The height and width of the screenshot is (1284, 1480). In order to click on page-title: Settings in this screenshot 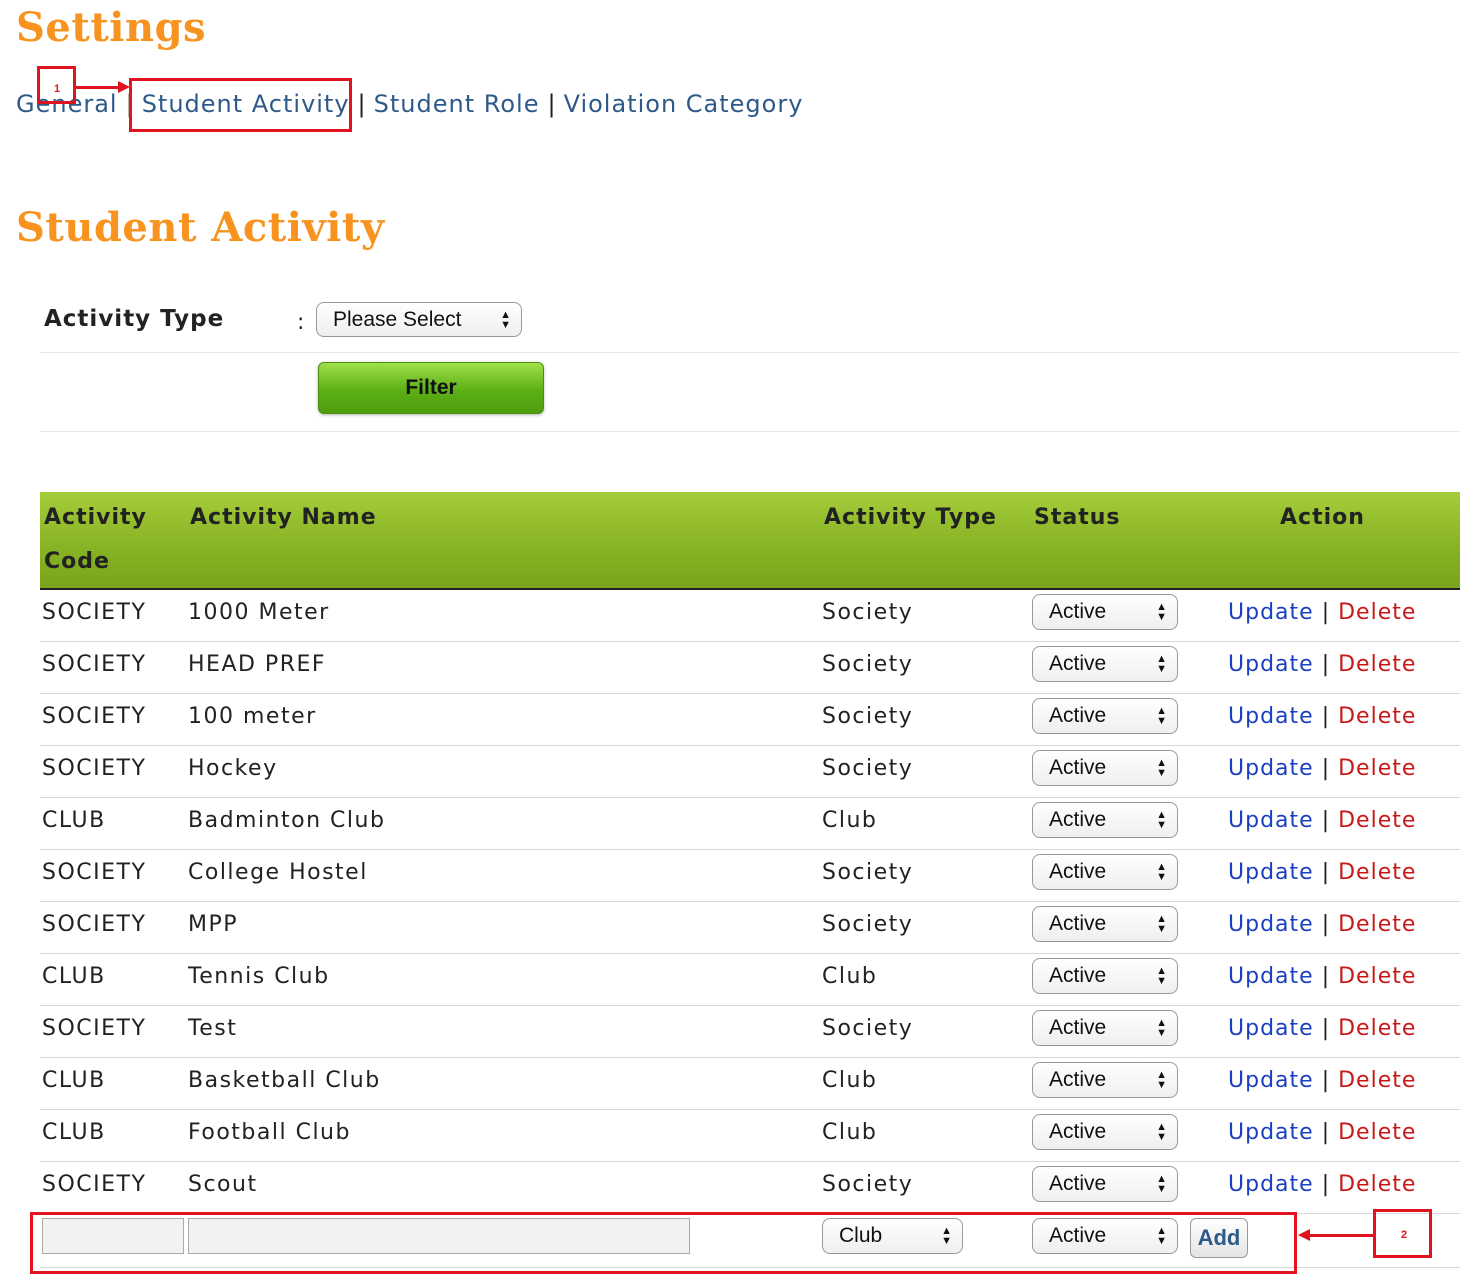, I will do `click(111, 27)`.